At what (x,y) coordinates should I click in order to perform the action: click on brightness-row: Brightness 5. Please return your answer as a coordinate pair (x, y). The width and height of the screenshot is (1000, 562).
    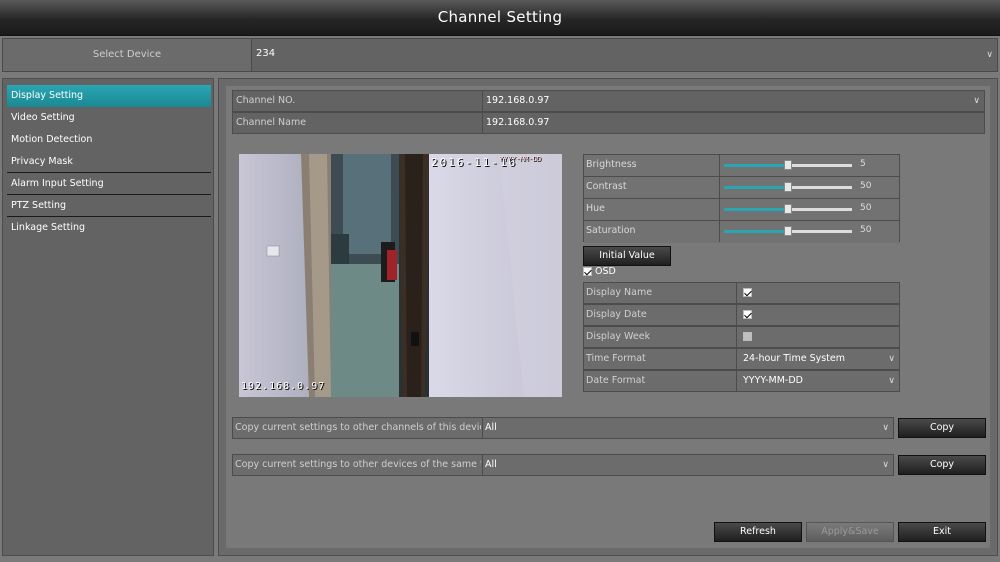
    Looking at the image, I should click on (741, 166).